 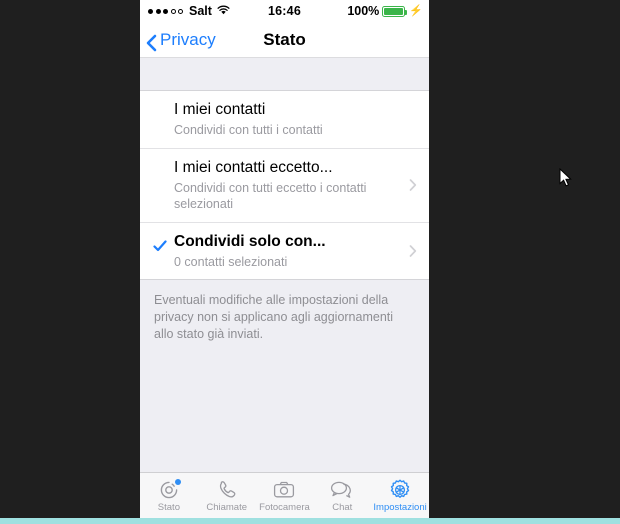 I want to click on battery-icon, so click(x=395, y=11).